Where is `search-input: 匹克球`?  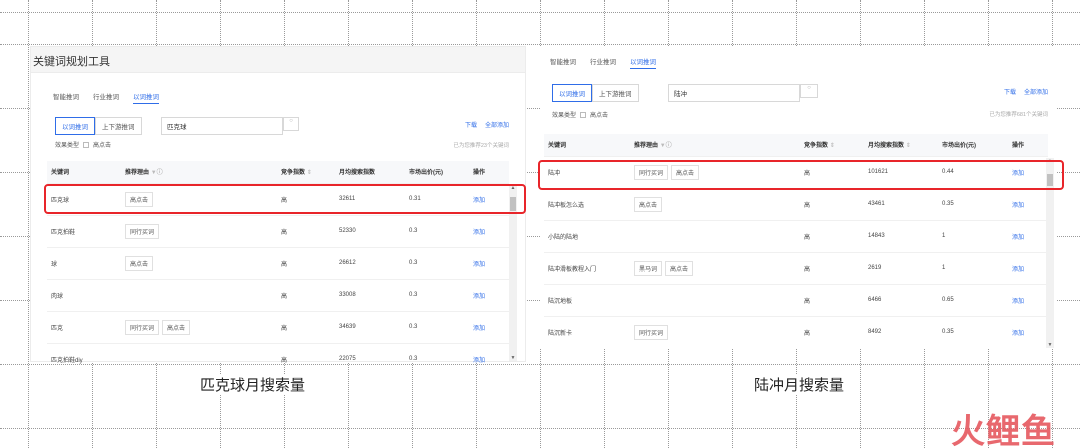
search-input: 匹克球 is located at coordinates (222, 126).